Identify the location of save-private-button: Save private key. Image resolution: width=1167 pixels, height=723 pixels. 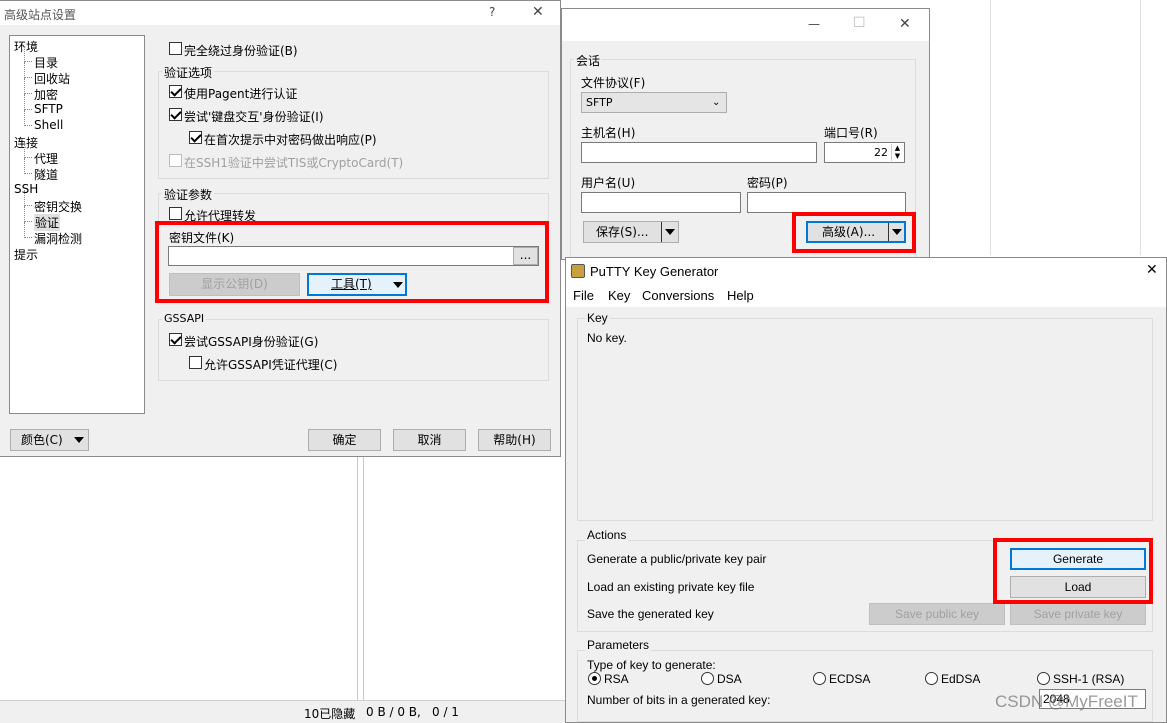
(1078, 614).